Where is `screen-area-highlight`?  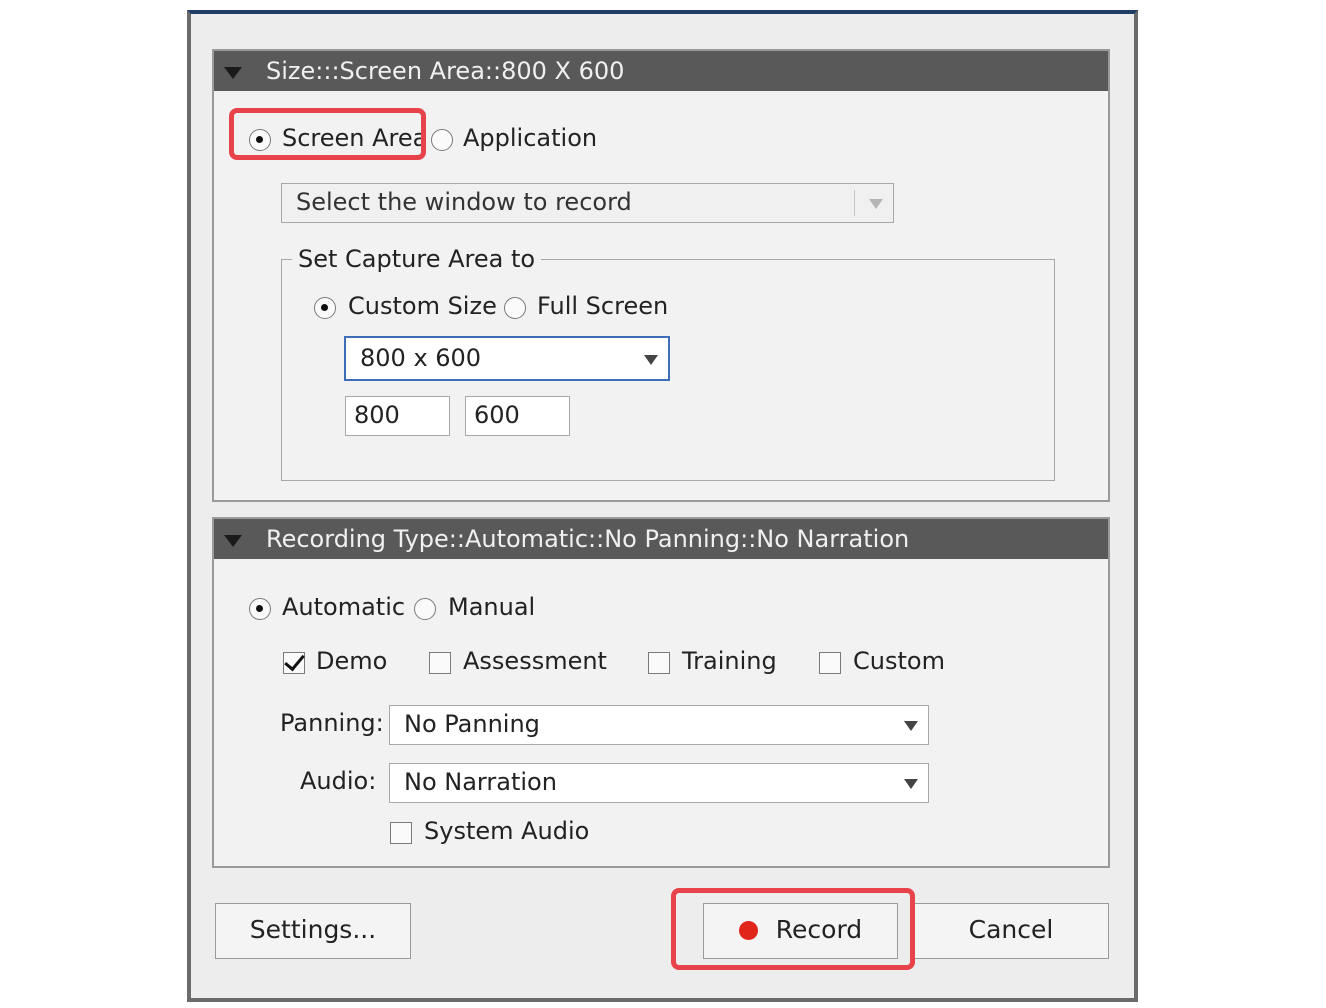
screen-area-highlight is located at coordinates (327, 134).